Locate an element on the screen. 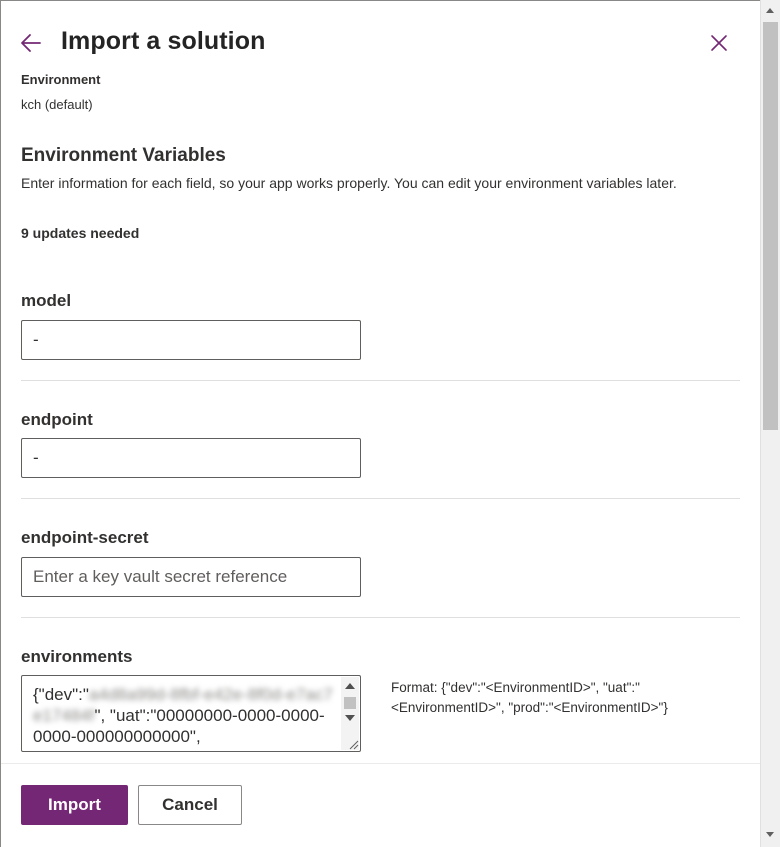 The image size is (780, 847). cancel-button: Cancel is located at coordinates (190, 805).